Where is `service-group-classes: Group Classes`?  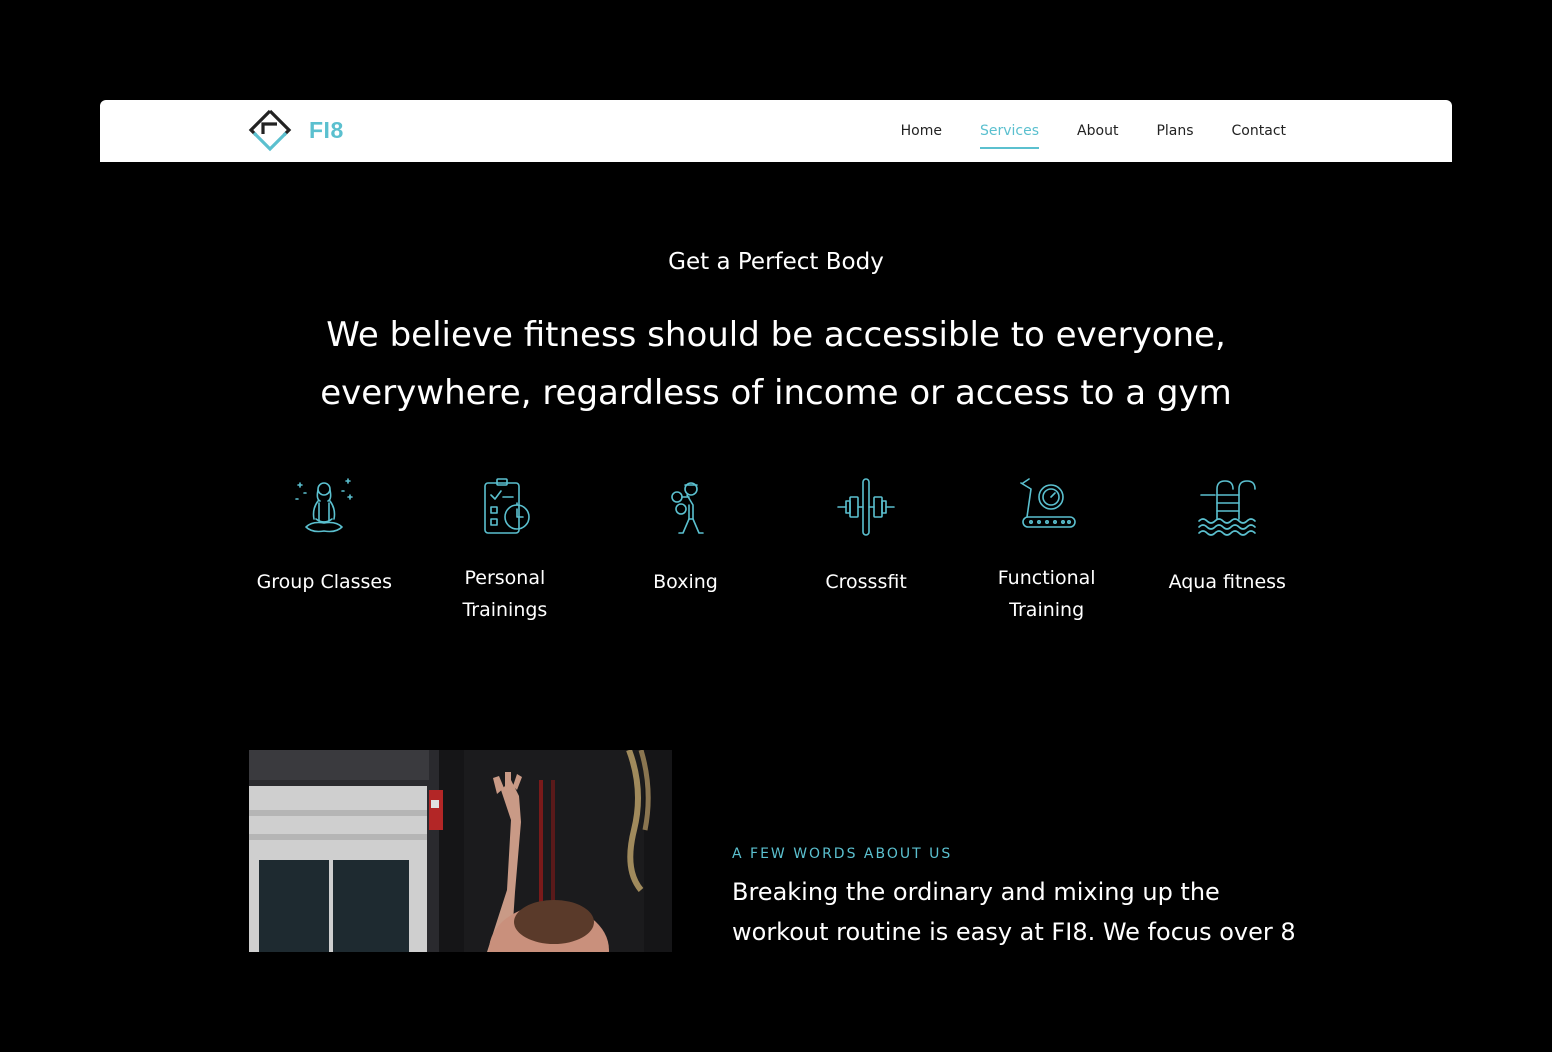
service-group-classes: Group Classes is located at coordinates (324, 550).